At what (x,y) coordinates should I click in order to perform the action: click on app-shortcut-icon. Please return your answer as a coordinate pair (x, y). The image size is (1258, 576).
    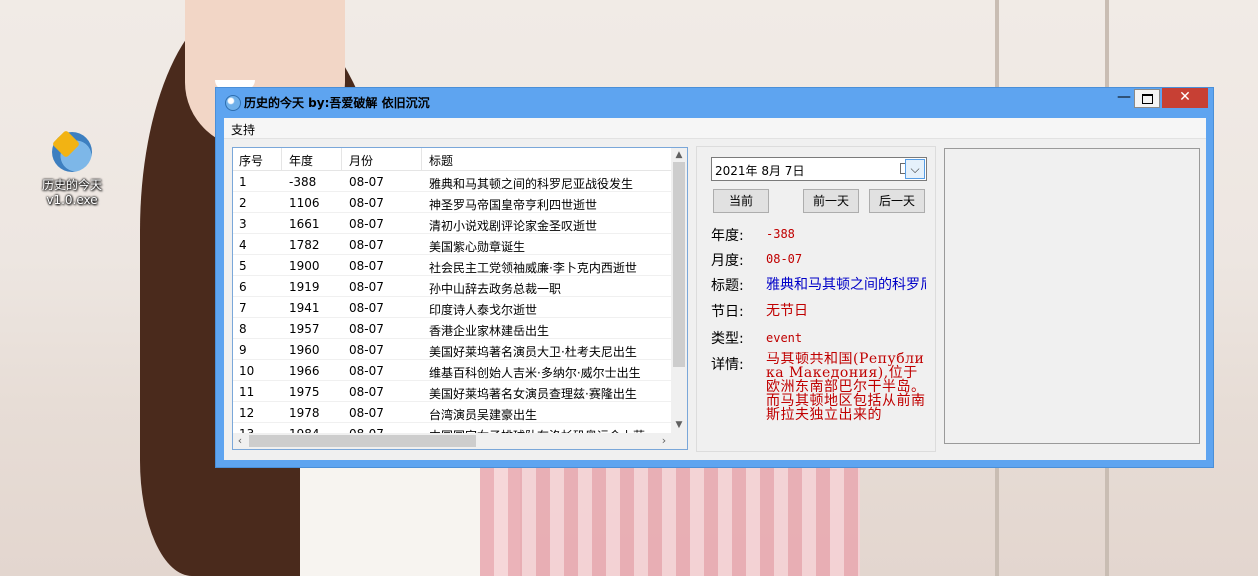
    Looking at the image, I should click on (72, 152).